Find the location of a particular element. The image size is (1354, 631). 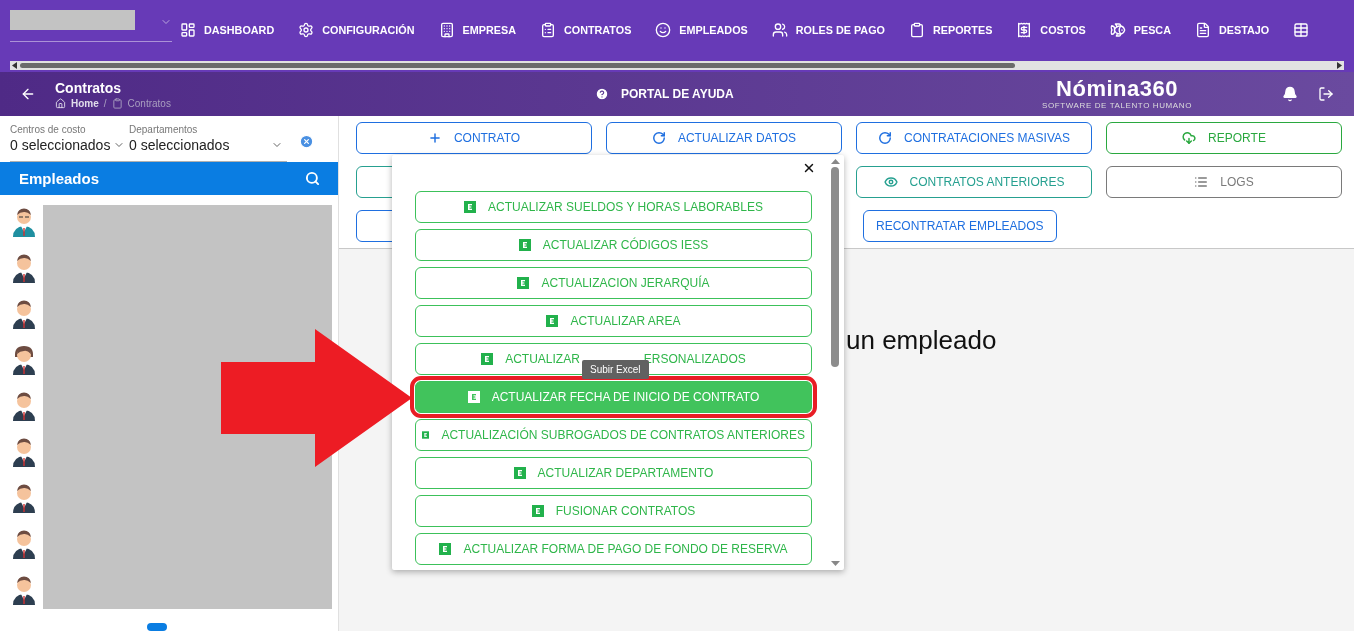

table-icon is located at coordinates (1301, 30).